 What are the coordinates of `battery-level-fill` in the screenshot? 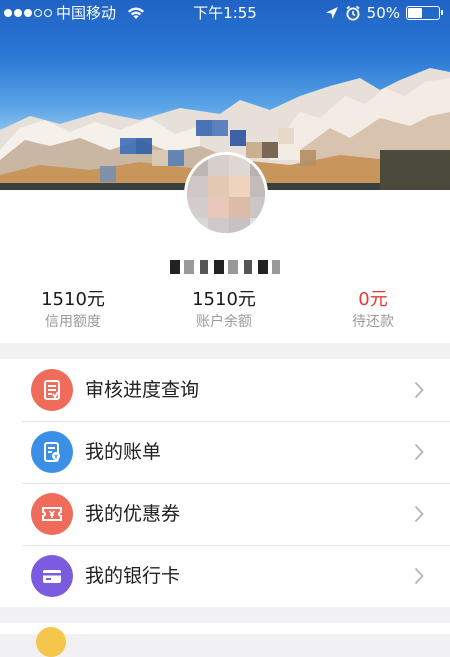 It's located at (415, 13).